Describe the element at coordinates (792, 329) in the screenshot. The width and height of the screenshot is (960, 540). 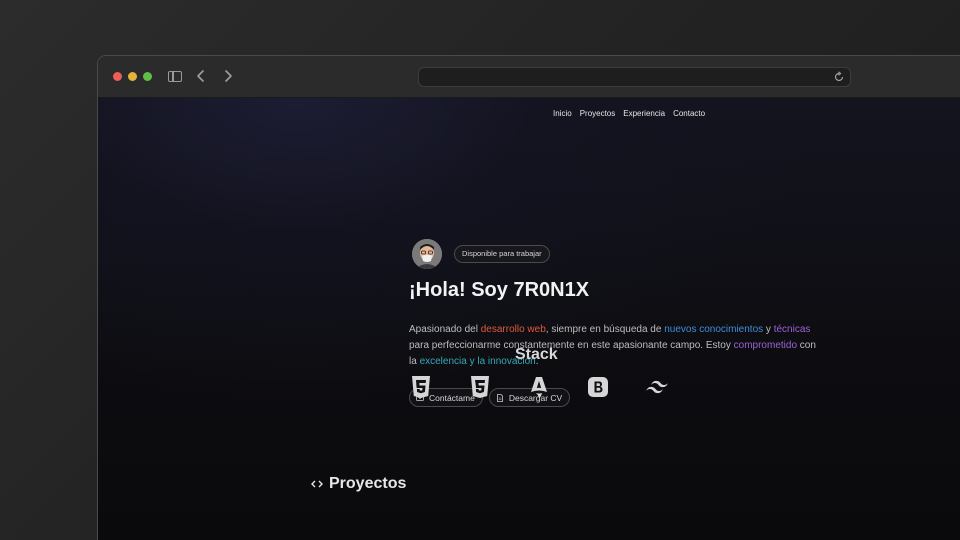
I see `desc-highlight-3: técnicas` at that location.